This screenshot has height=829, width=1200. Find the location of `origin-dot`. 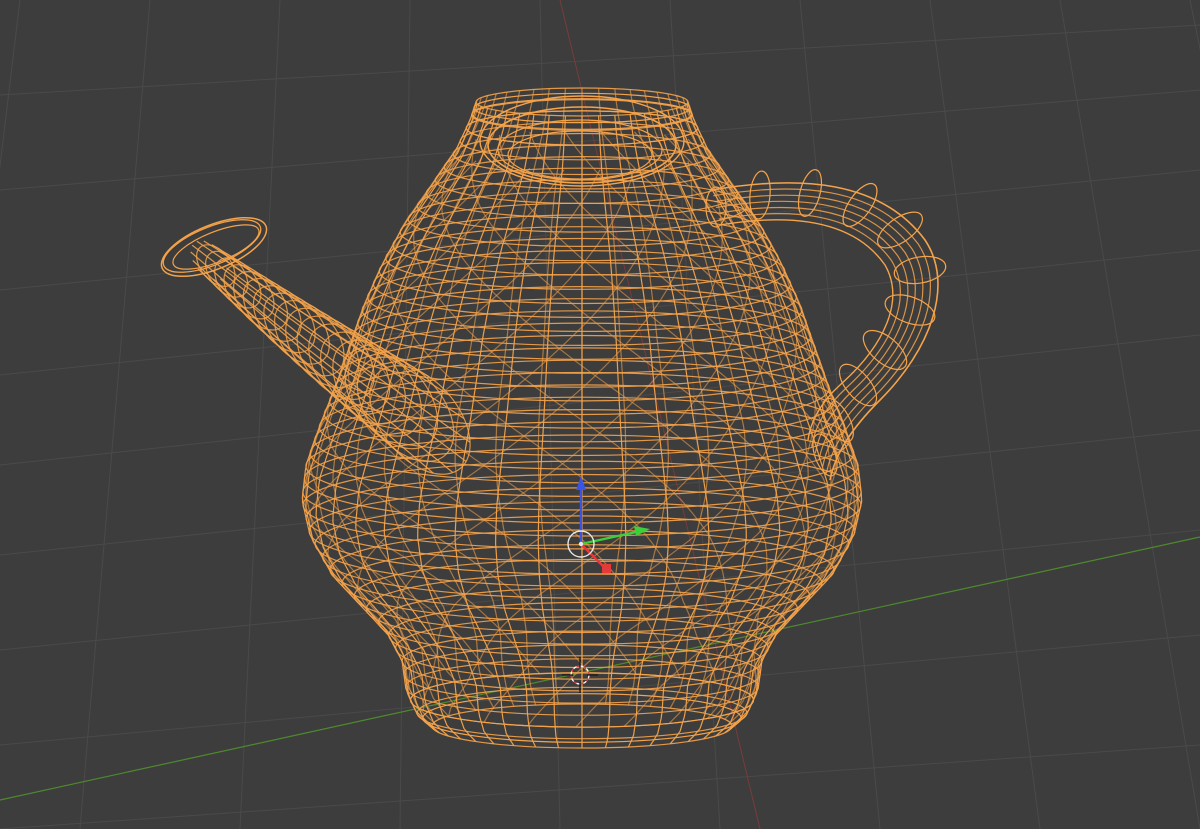

origin-dot is located at coordinates (581, 544).